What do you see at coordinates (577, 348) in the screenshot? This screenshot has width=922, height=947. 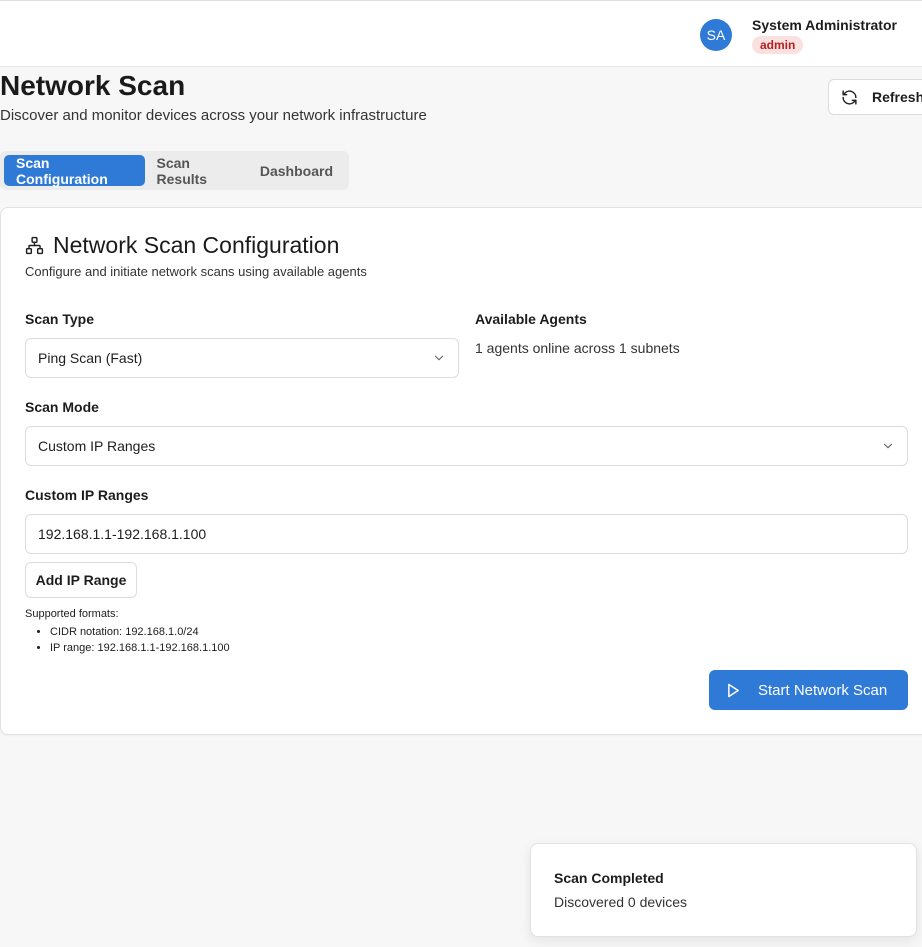 I see `available-agents-text: 1 agents online across 1 subnets` at bounding box center [577, 348].